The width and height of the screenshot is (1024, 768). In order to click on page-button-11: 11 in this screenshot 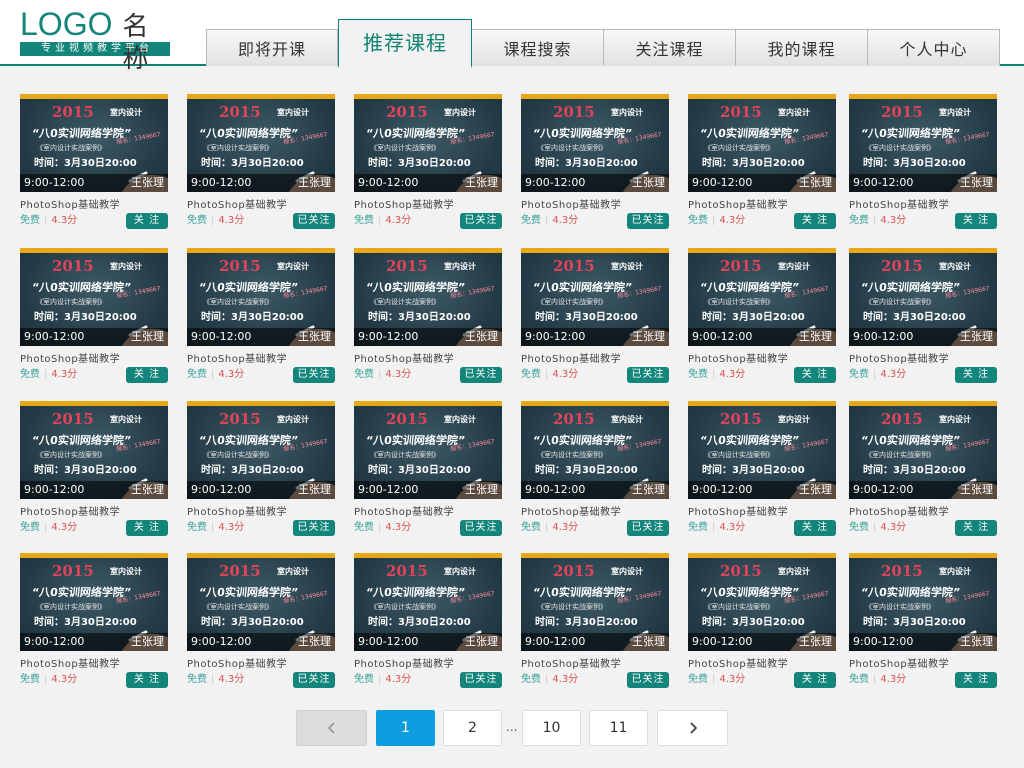, I will do `click(618, 728)`.